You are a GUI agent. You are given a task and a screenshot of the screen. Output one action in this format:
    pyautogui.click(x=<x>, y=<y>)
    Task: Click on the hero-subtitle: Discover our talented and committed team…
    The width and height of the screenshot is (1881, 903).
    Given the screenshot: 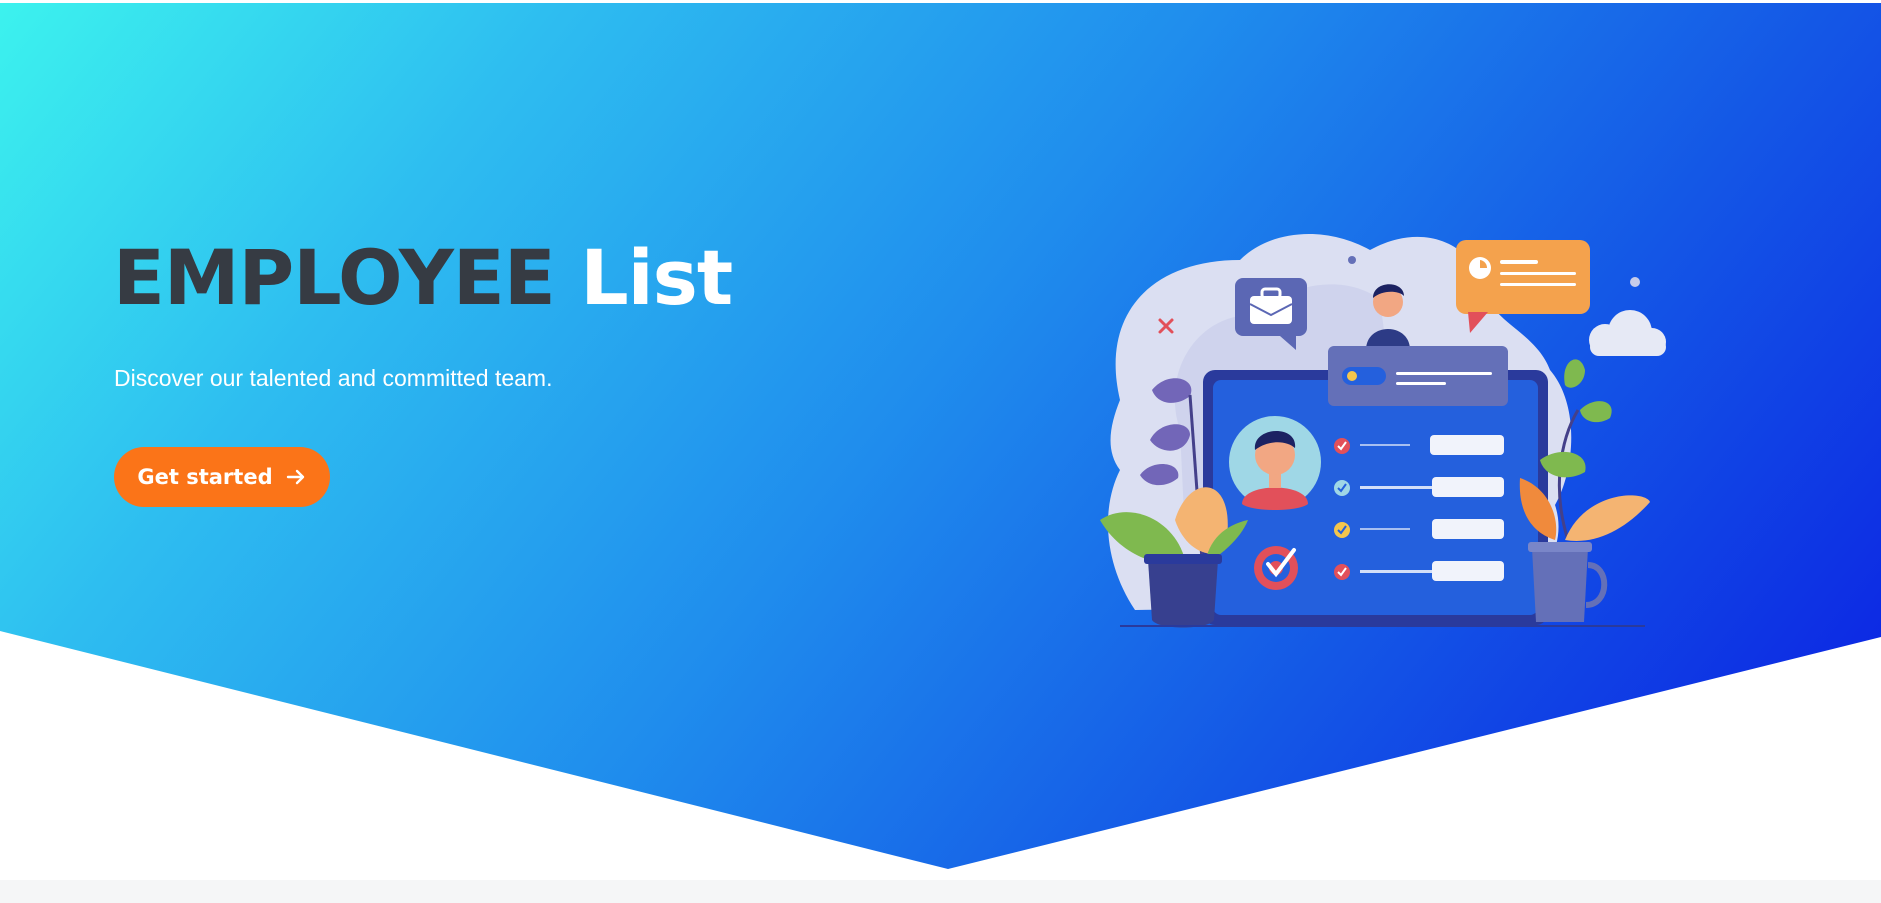 What is the action you would take?
    pyautogui.click(x=333, y=378)
    